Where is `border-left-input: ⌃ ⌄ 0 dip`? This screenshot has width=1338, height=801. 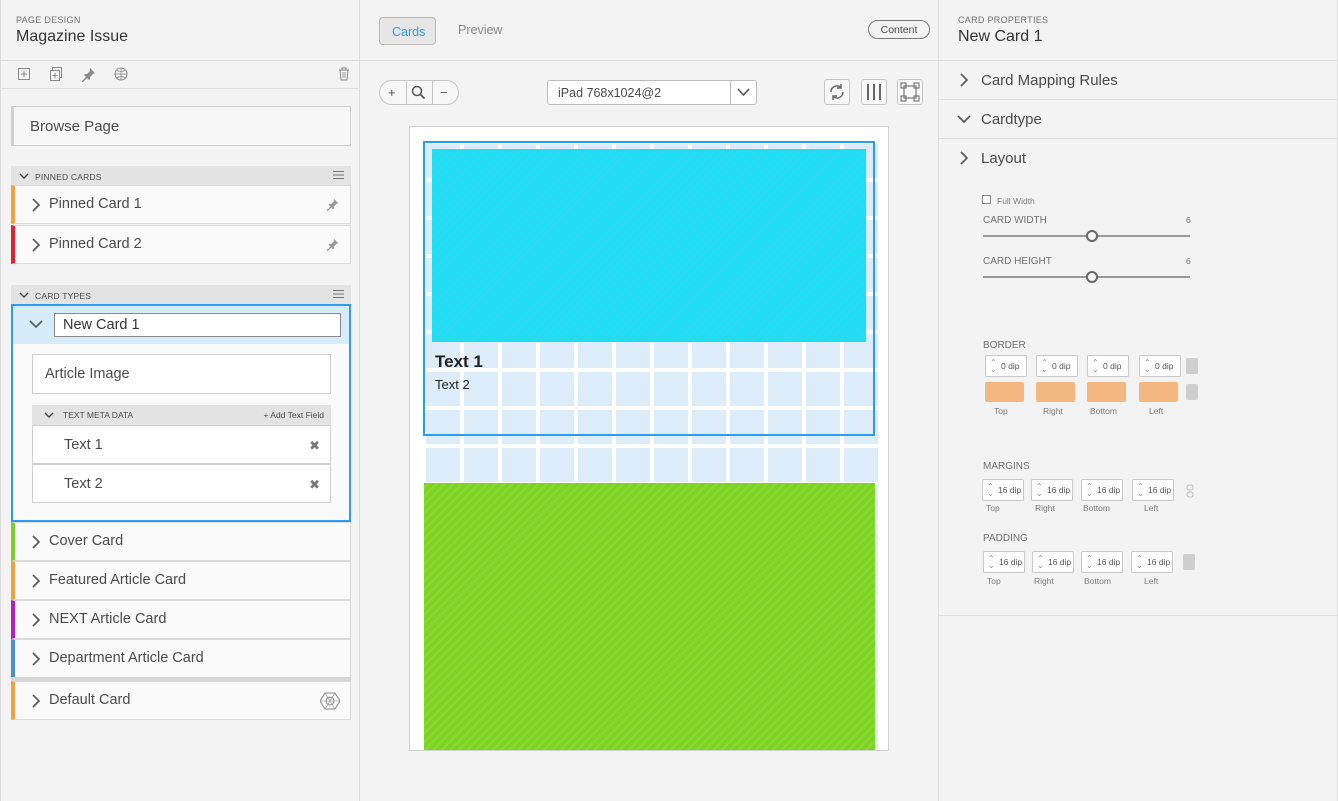 border-left-input: ⌃ ⌄ 0 dip is located at coordinates (1160, 366).